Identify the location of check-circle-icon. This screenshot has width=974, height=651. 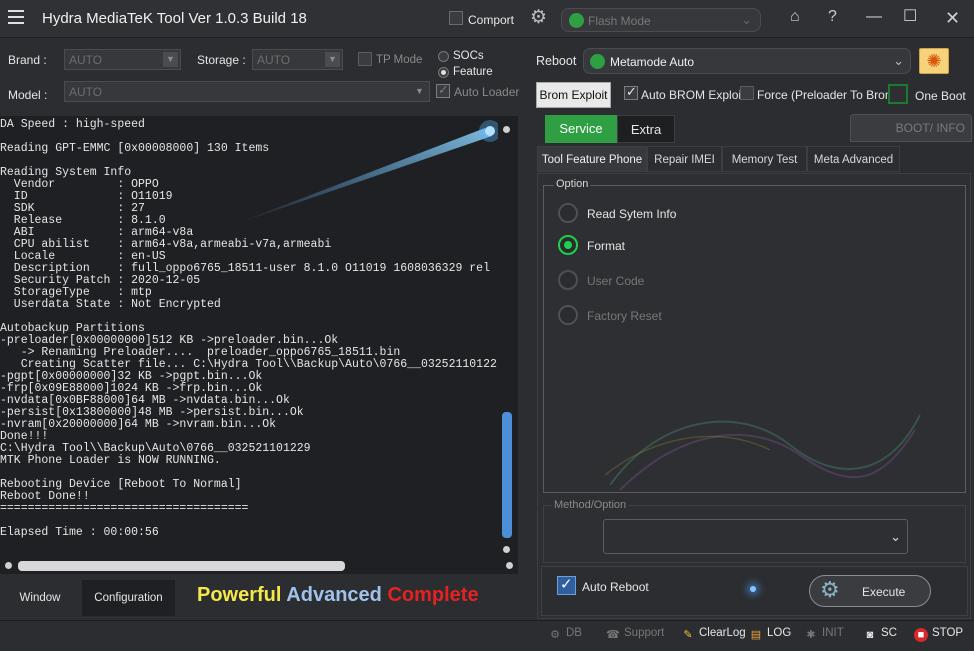
(576, 20).